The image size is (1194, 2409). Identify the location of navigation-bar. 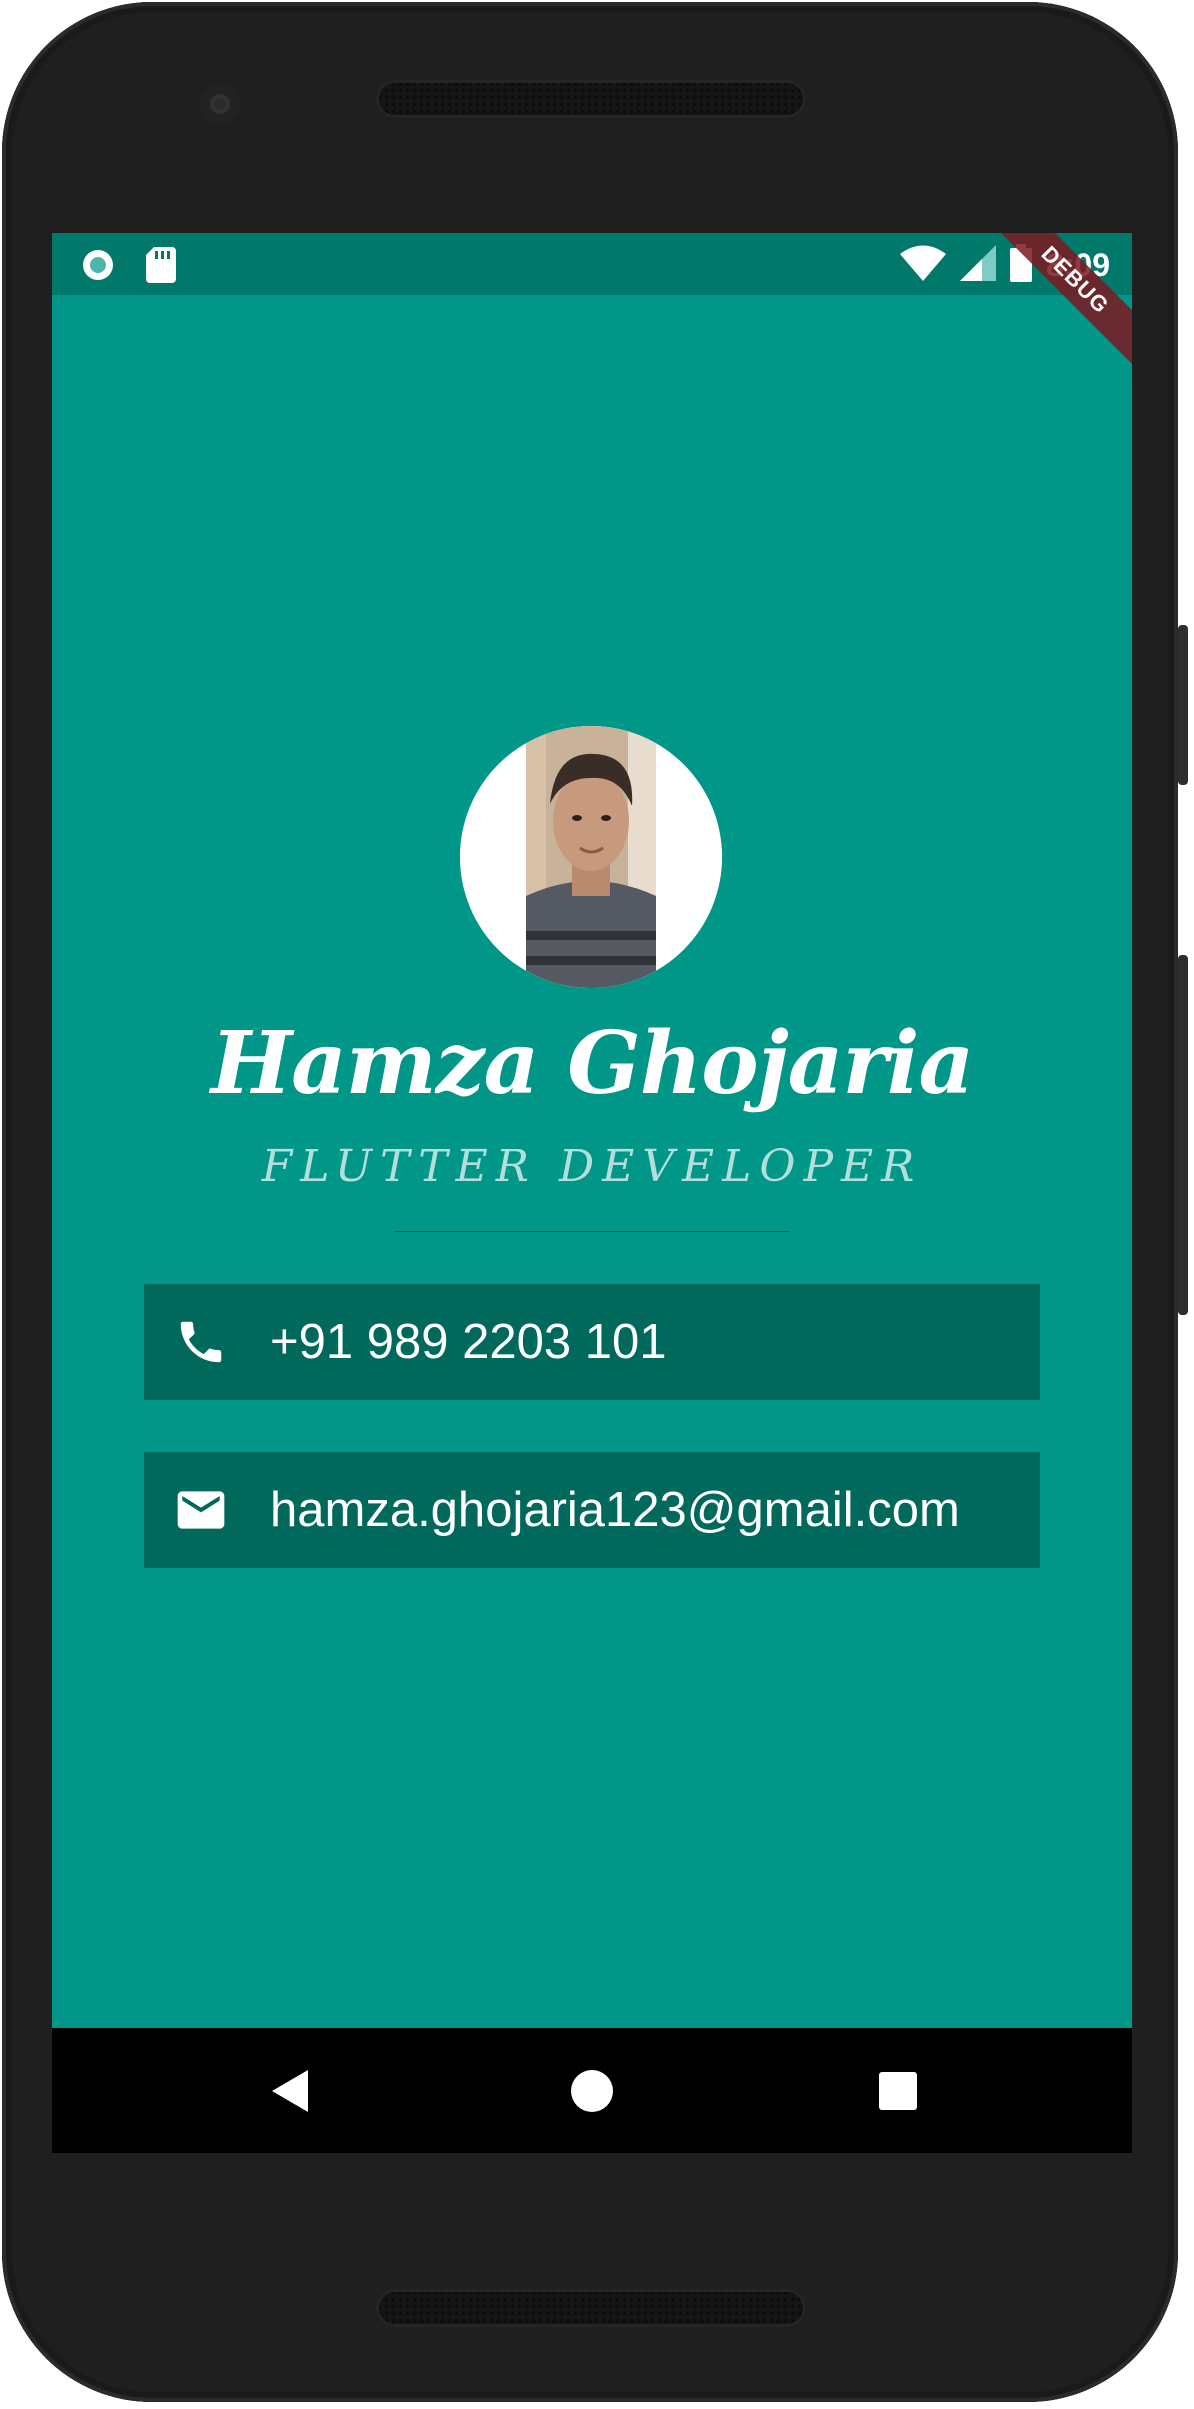
(592, 2090).